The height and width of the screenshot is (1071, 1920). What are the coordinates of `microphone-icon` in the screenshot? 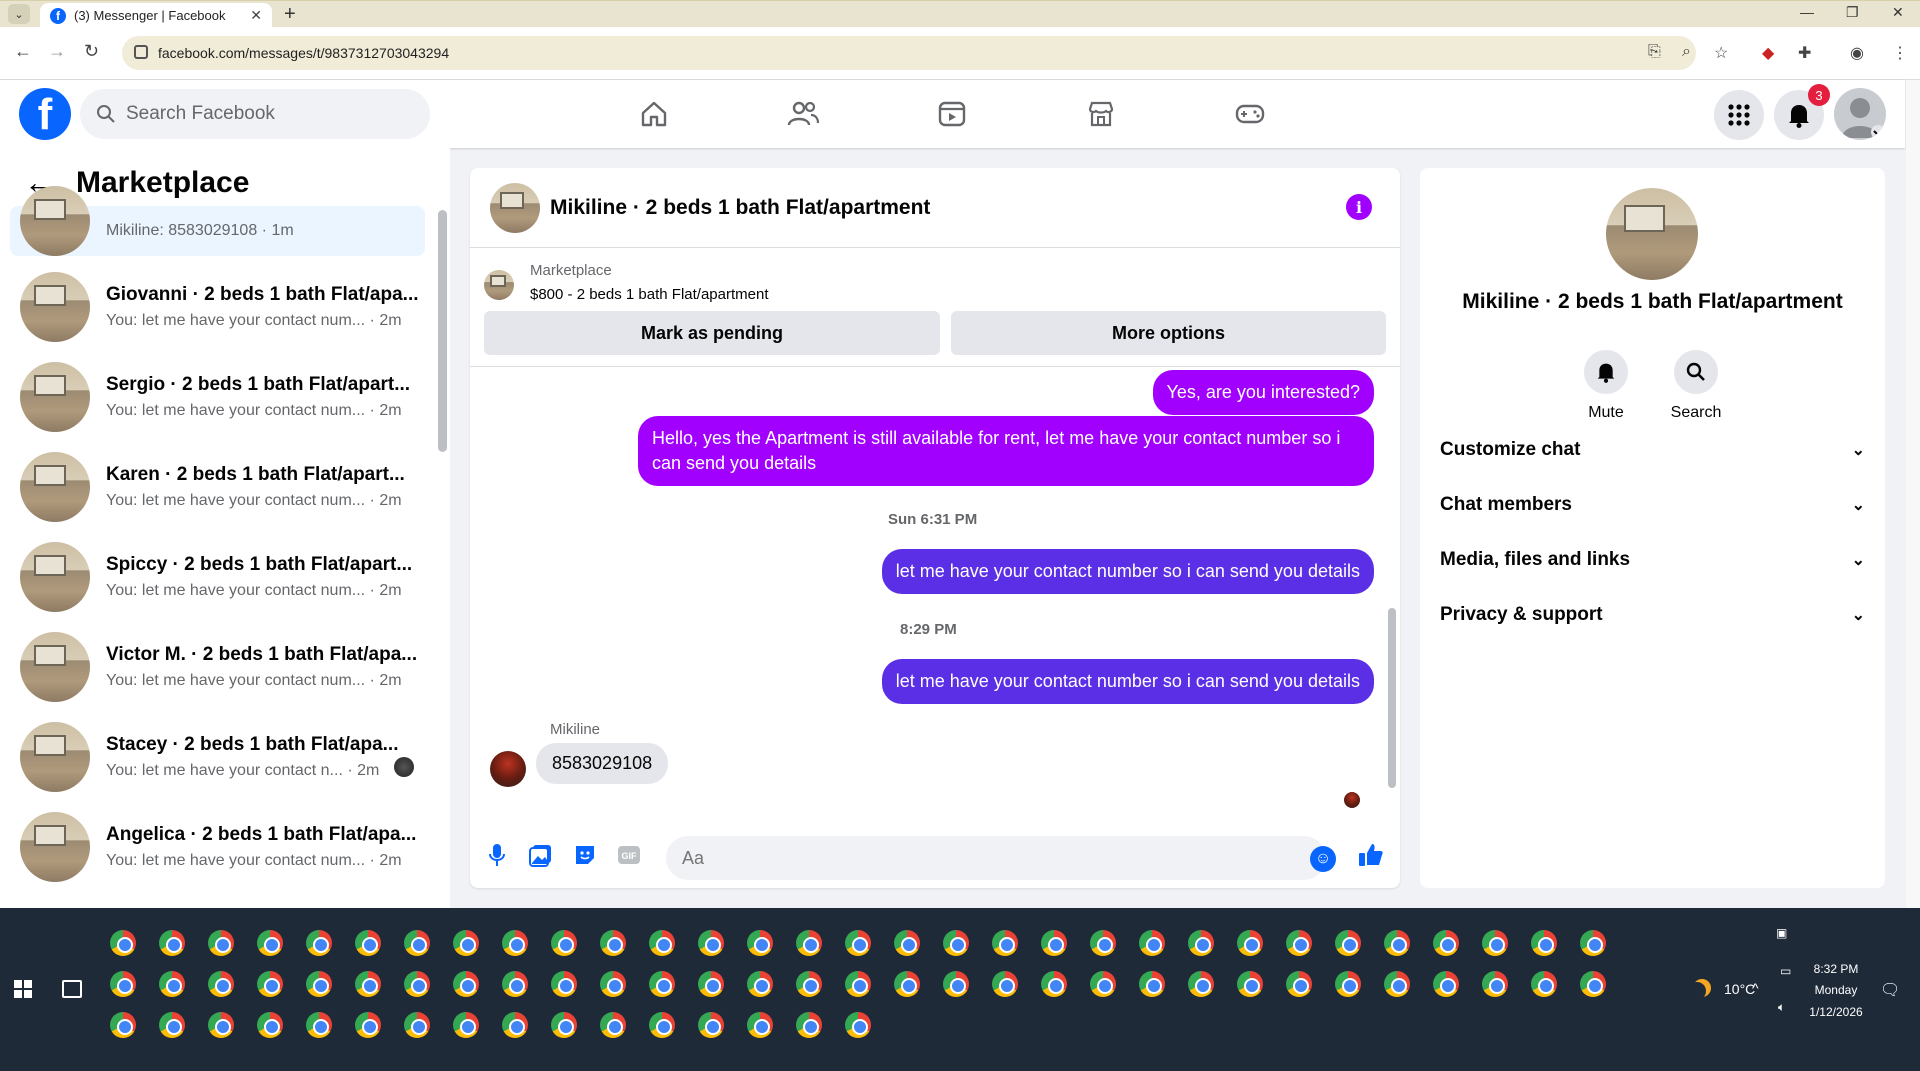 It's located at (497, 855).